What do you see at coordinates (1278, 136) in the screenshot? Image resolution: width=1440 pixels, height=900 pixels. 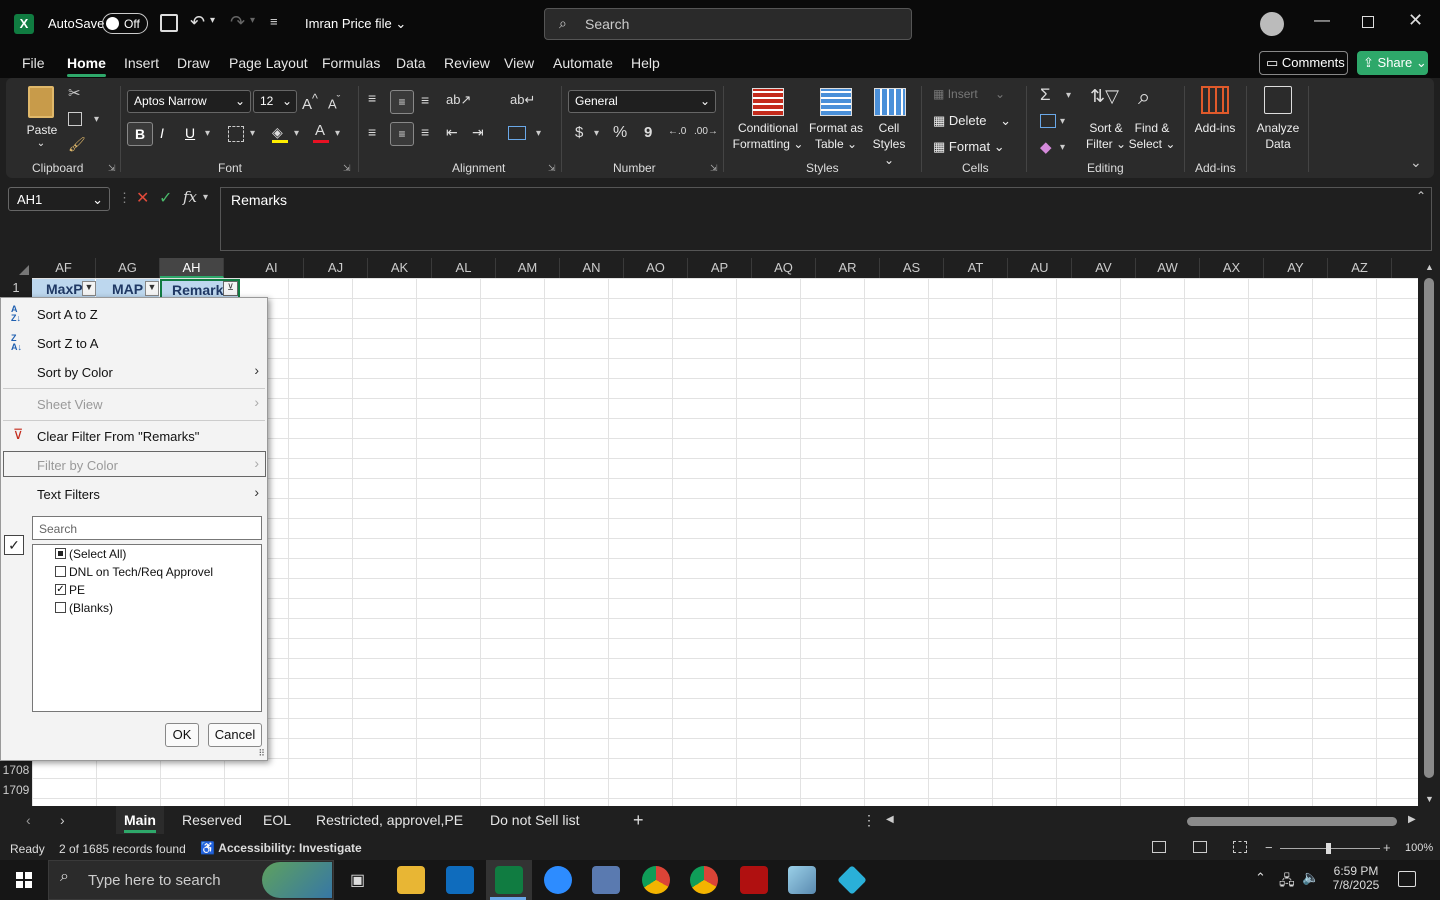 I see `analyze-data-button: Analyze Data` at bounding box center [1278, 136].